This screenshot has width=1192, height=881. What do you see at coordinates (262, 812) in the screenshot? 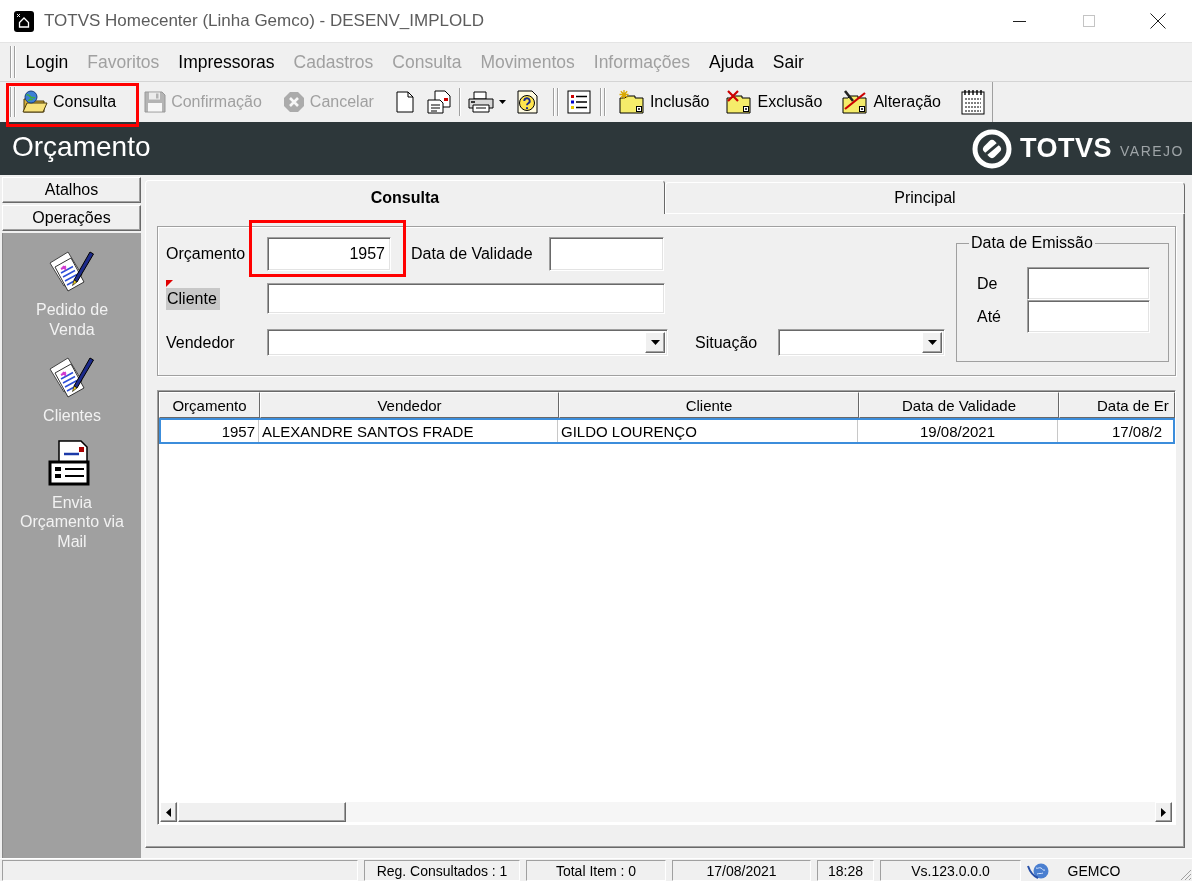
I see `scroll-thumb` at bounding box center [262, 812].